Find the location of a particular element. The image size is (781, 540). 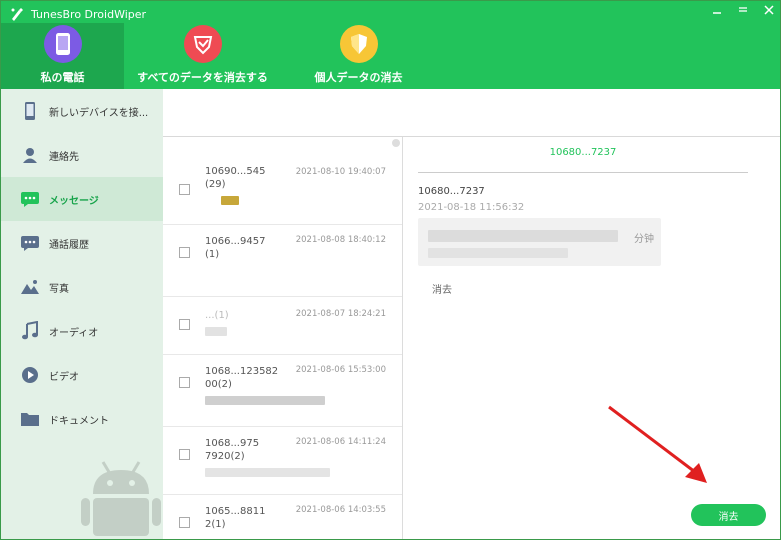

sidebar-item-label: 連絡先 is located at coordinates (64, 157).